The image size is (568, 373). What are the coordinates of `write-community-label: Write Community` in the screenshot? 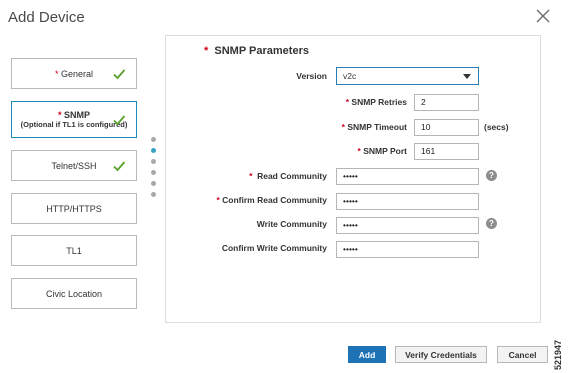 It's located at (291, 224).